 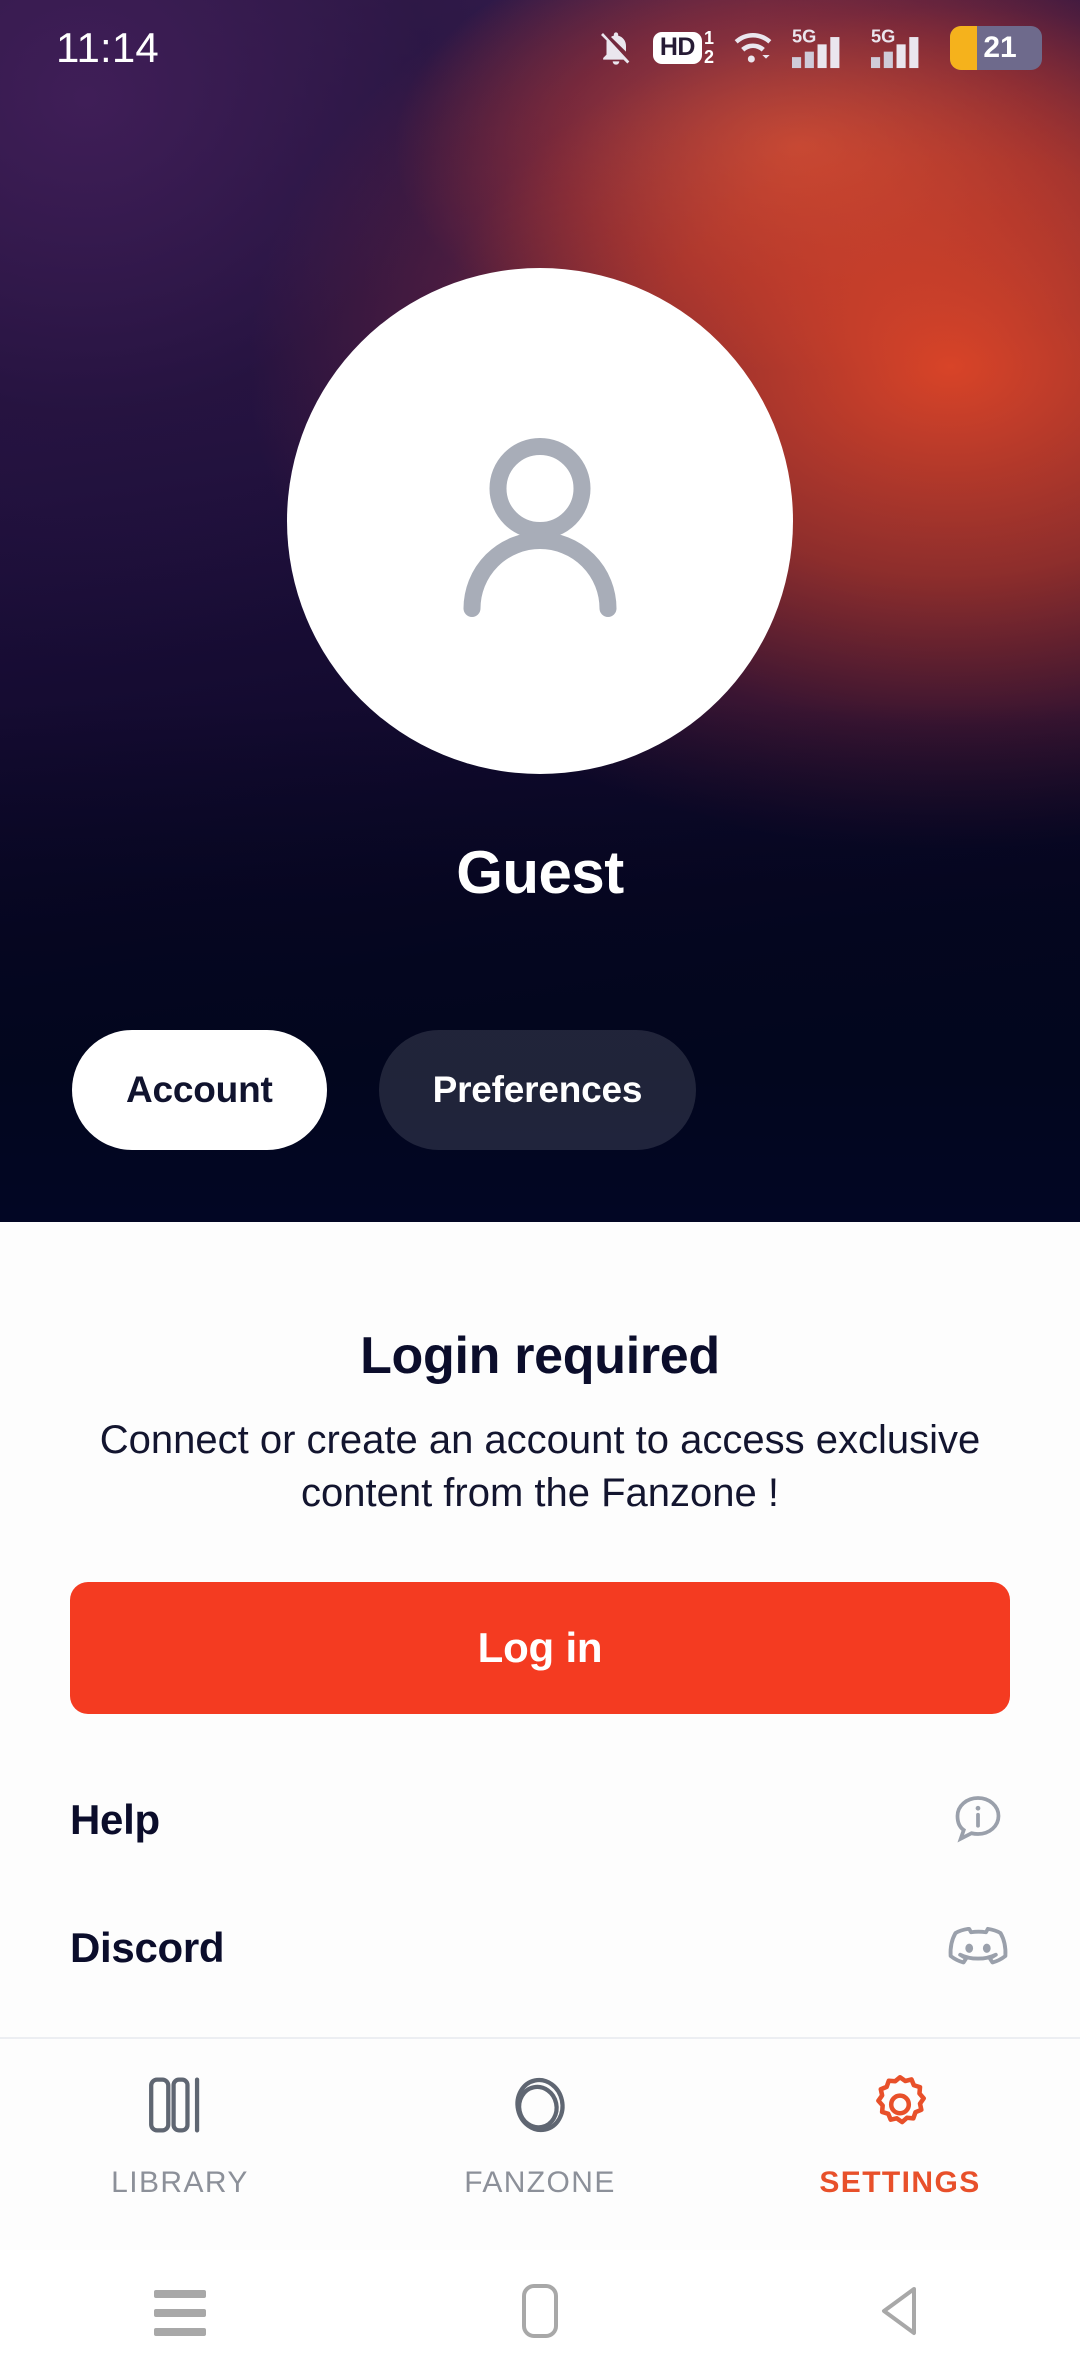 What do you see at coordinates (199, 1090) in the screenshot?
I see `tab-account: Account` at bounding box center [199, 1090].